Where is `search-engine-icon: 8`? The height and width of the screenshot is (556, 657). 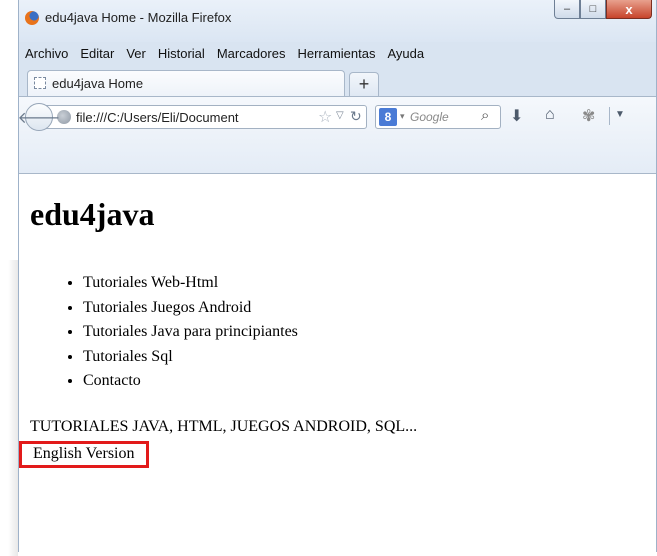 search-engine-icon: 8 is located at coordinates (388, 117).